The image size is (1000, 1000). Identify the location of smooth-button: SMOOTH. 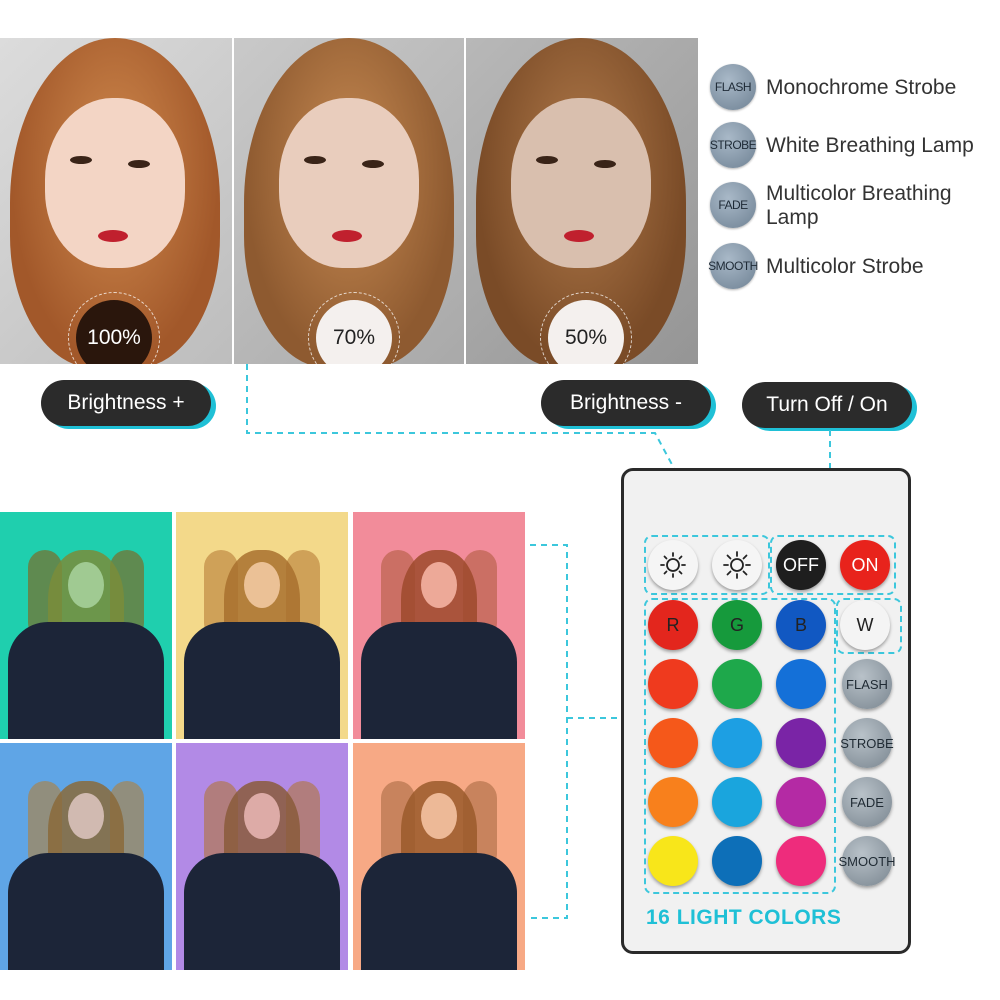
(867, 861).